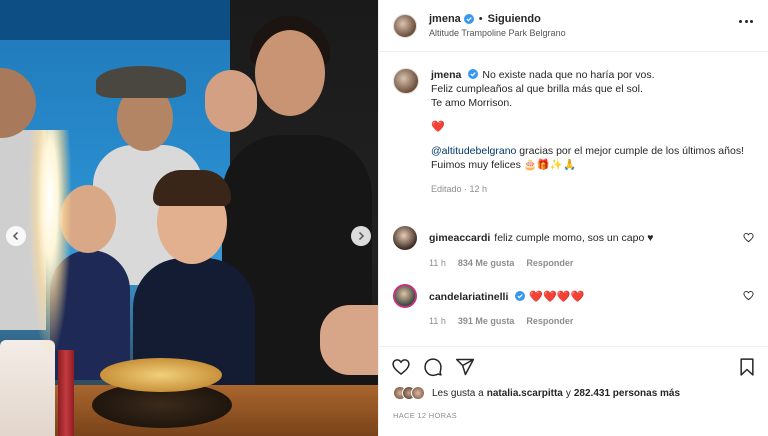 This screenshot has width=768, height=436. I want to click on likes-middle: y, so click(568, 393).